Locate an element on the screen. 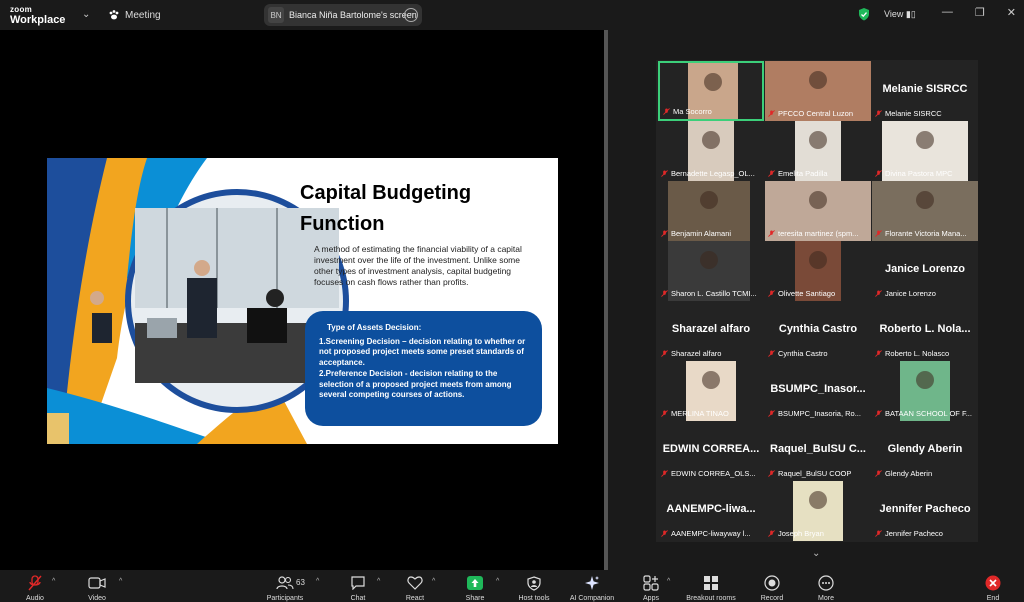 The width and height of the screenshot is (1024, 602). host-tools-button: Host tools is located at coordinates (534, 588).